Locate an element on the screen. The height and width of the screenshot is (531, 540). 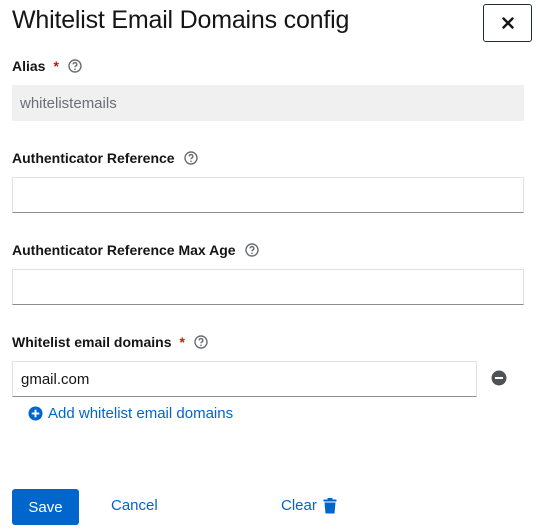
save-button: Save is located at coordinates (45, 507).